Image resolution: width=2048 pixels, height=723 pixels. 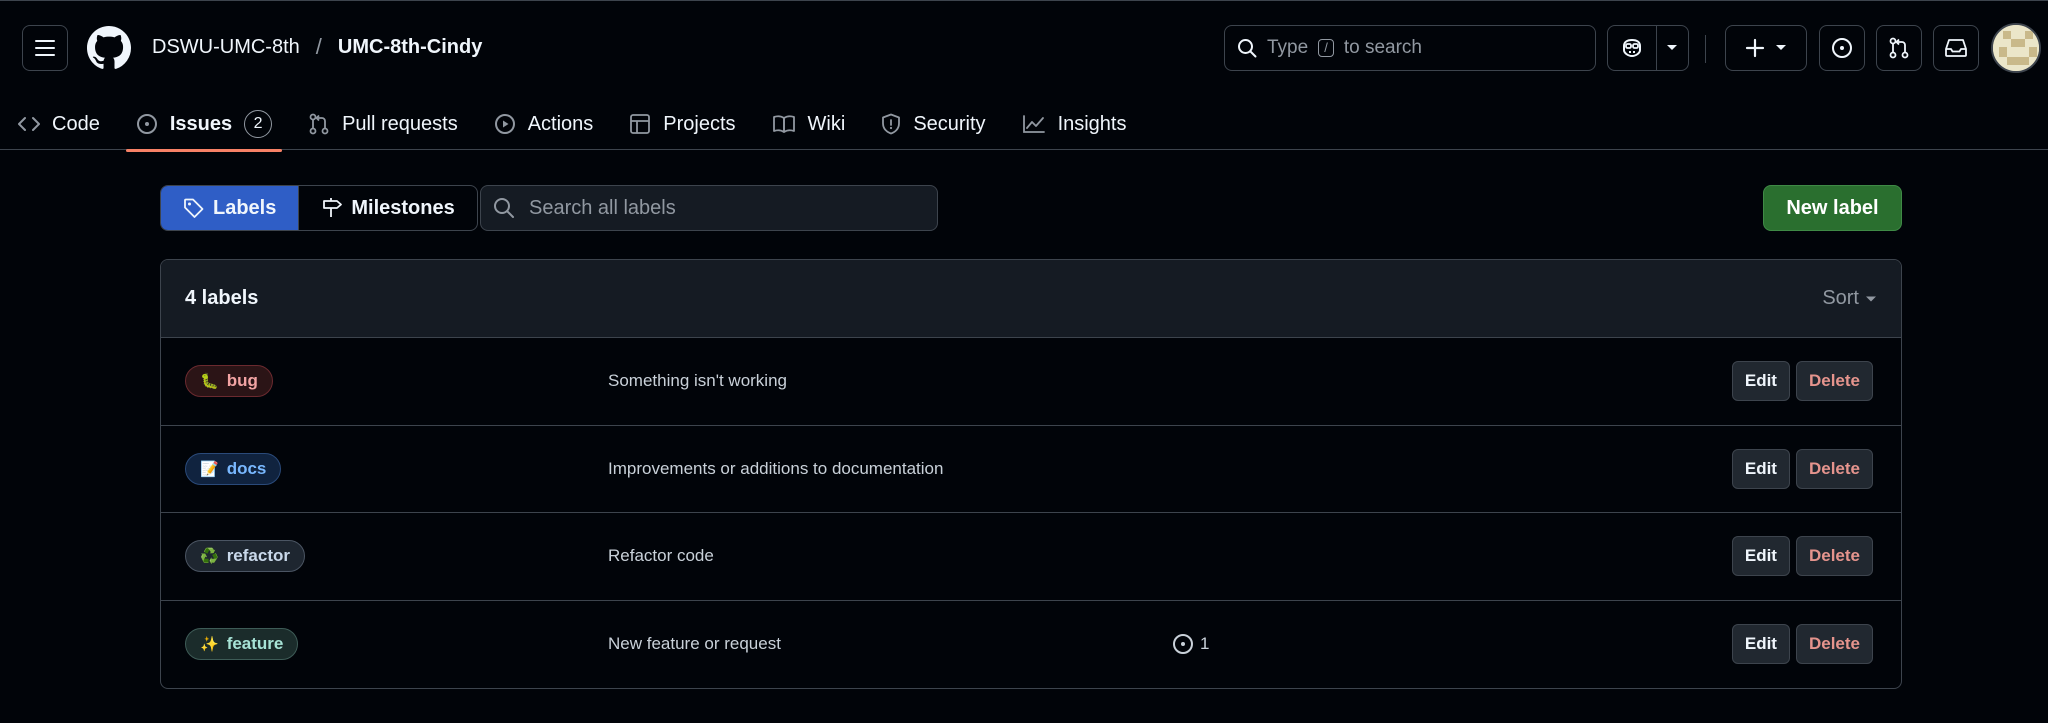 I want to click on labels-count: 4 labels, so click(x=222, y=298).